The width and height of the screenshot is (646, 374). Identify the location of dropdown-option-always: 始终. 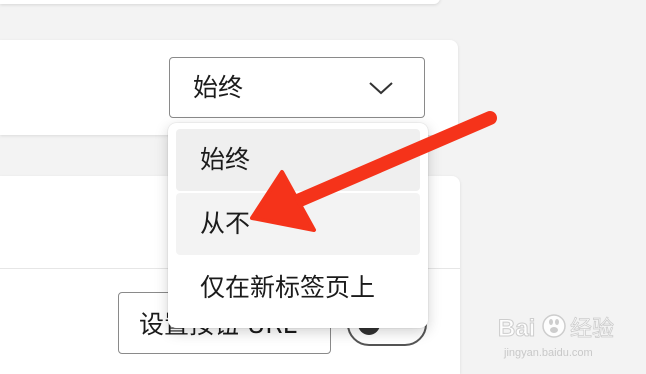
(298, 160).